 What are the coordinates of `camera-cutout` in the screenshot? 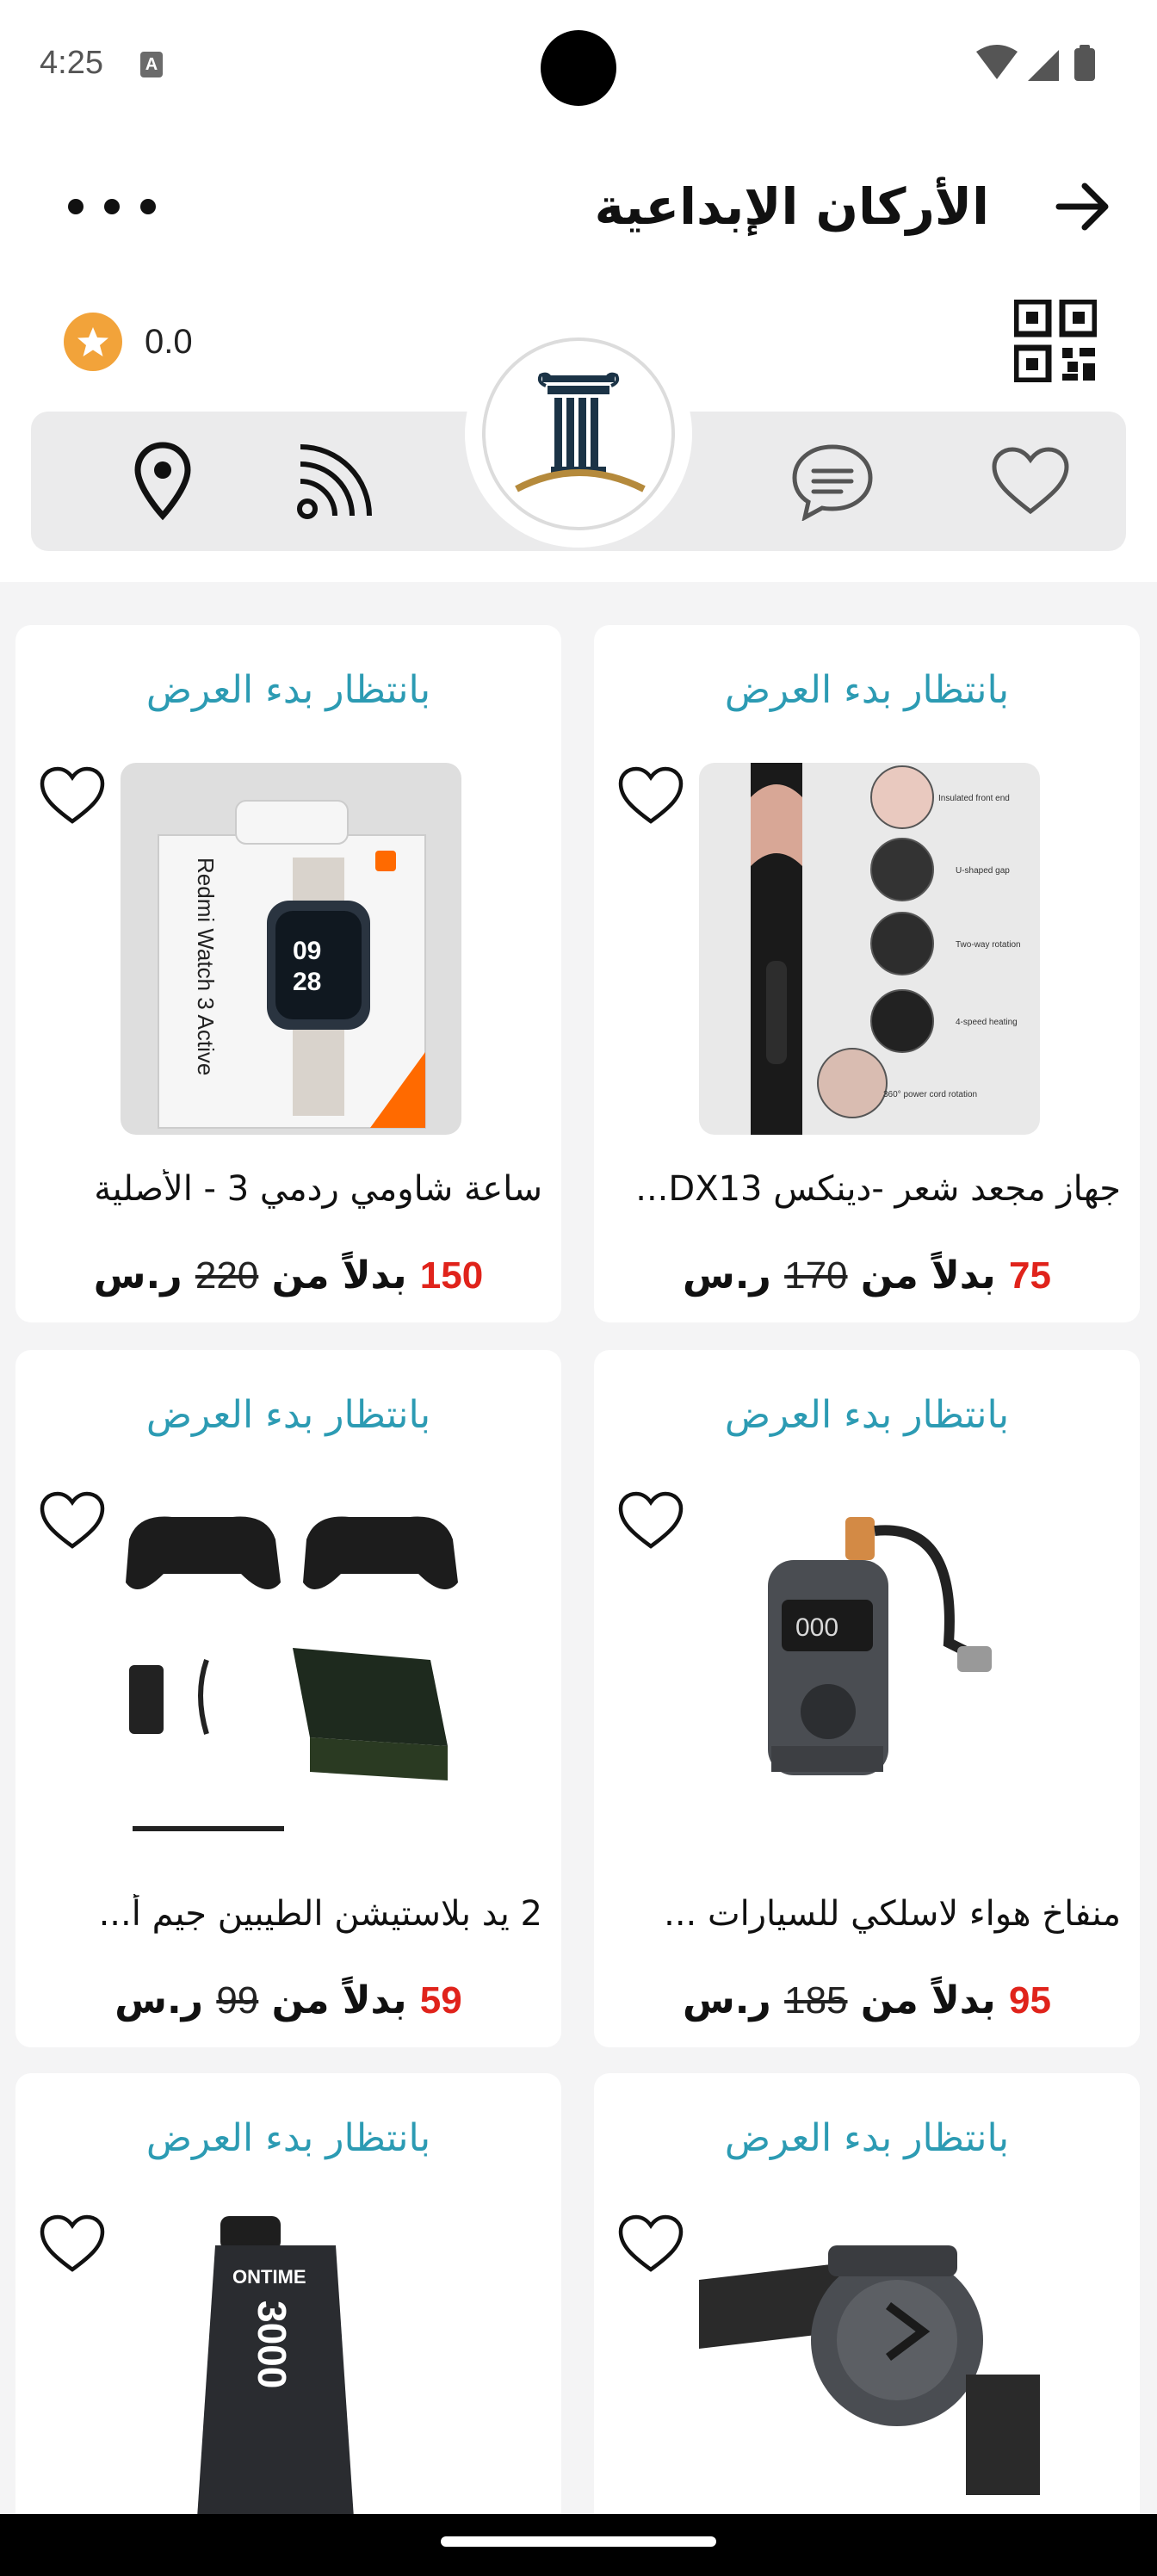 It's located at (579, 68).